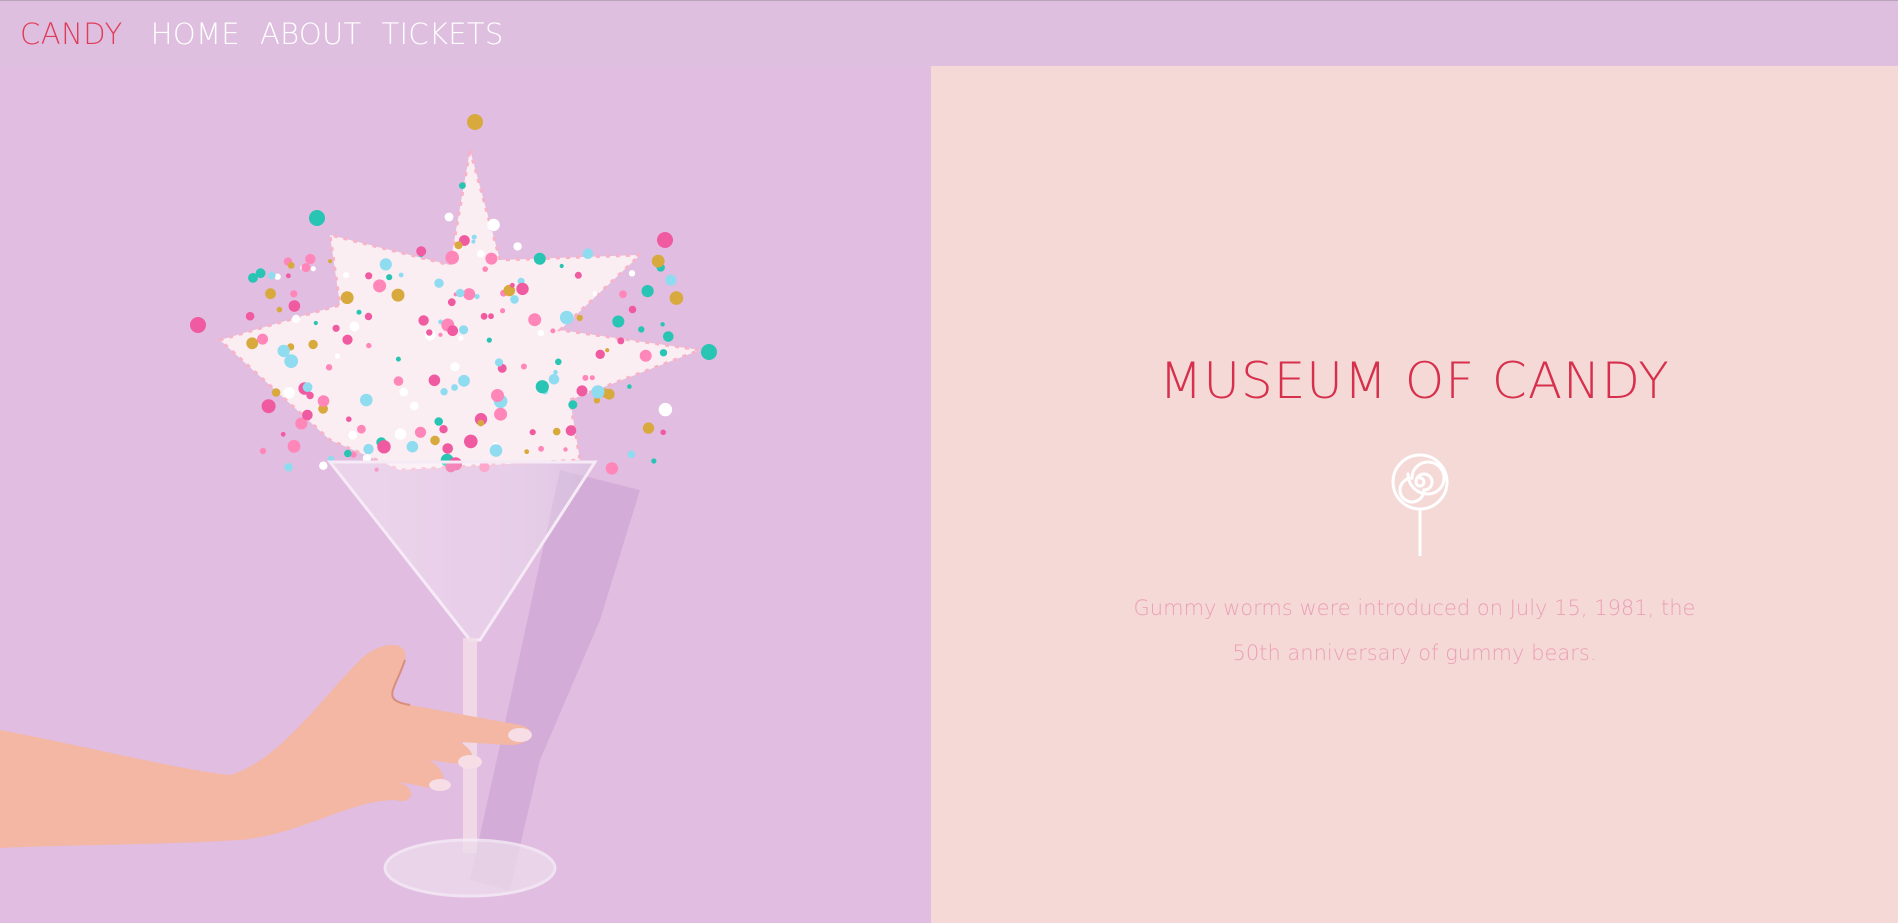  What do you see at coordinates (443, 34) in the screenshot?
I see `nav-link-tickets: TICKETS` at bounding box center [443, 34].